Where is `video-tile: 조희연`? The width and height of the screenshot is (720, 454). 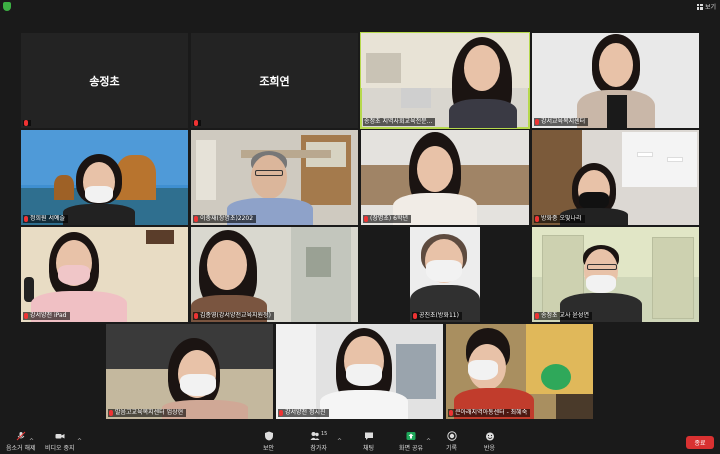 video-tile: 조희연 is located at coordinates (274, 80).